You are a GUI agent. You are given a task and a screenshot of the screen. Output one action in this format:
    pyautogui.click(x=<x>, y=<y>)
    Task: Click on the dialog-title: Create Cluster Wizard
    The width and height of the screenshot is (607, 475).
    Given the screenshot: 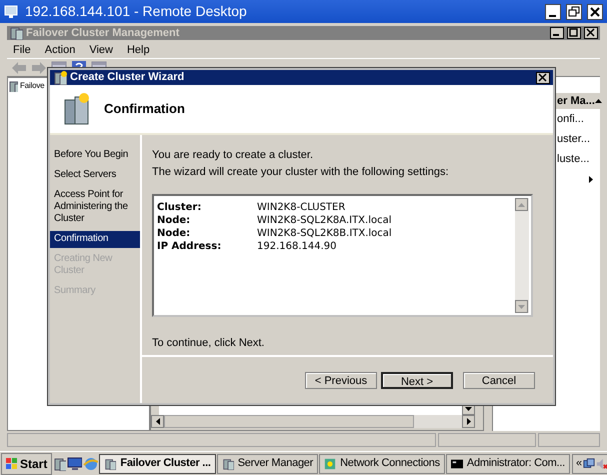 What is the action you would take?
    pyautogui.click(x=128, y=78)
    